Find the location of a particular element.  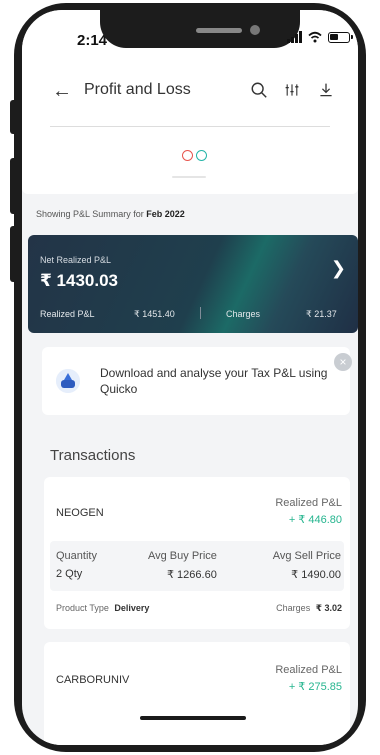

status-icons is located at coordinates (320, 37).